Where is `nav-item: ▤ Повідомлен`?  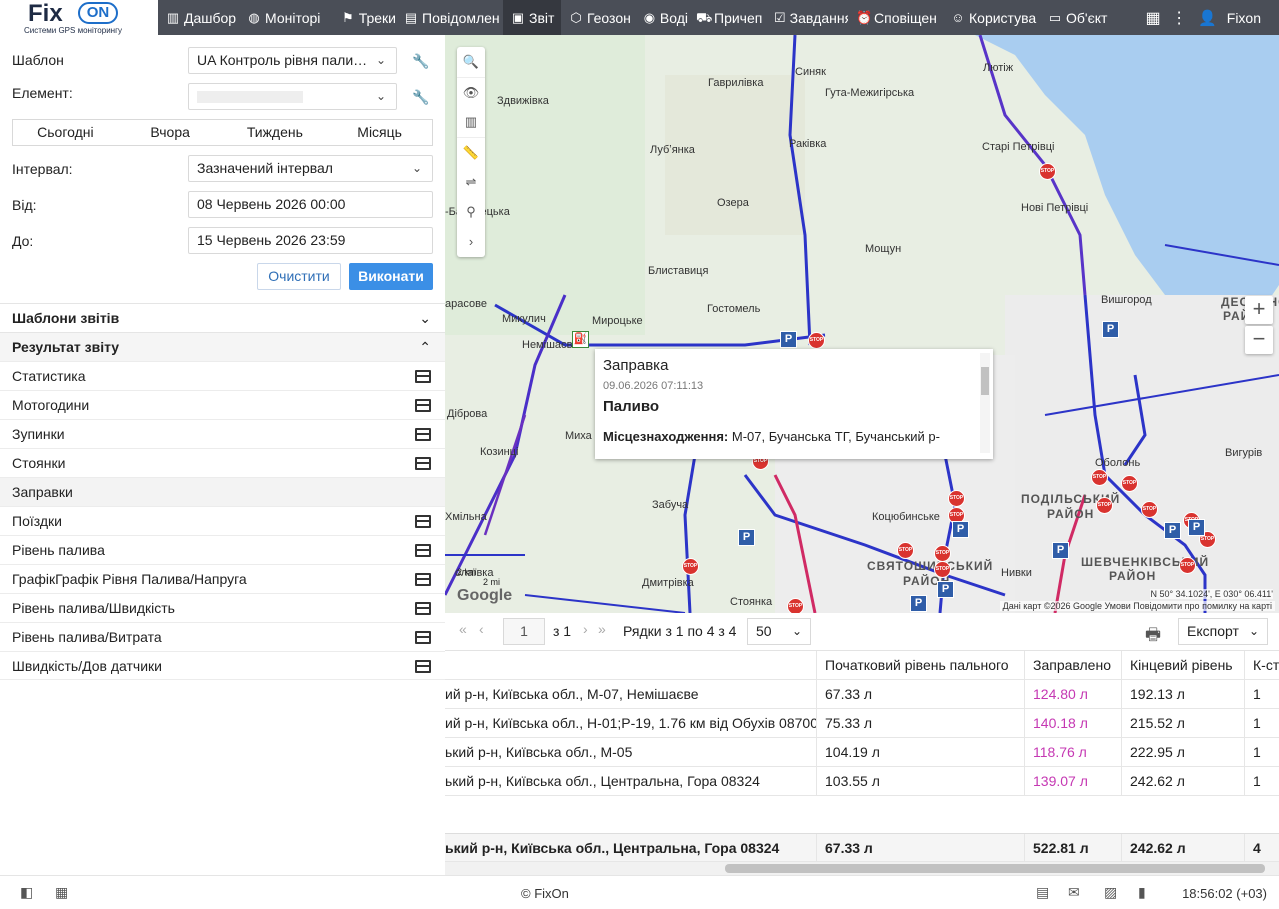
nav-item: ▤ Повідомлен is located at coordinates (449, 17).